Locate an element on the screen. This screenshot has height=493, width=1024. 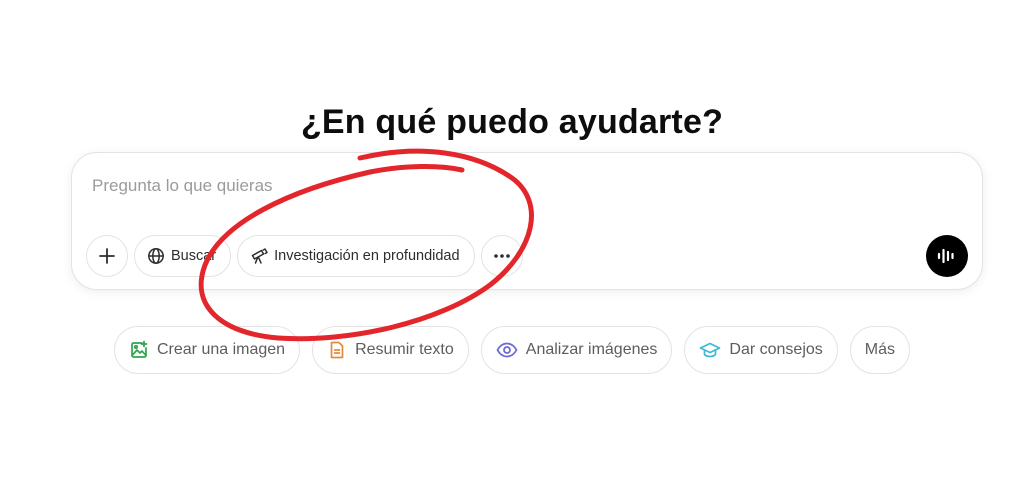
deep-research-label: Investigación en profundidad is located at coordinates (367, 256).